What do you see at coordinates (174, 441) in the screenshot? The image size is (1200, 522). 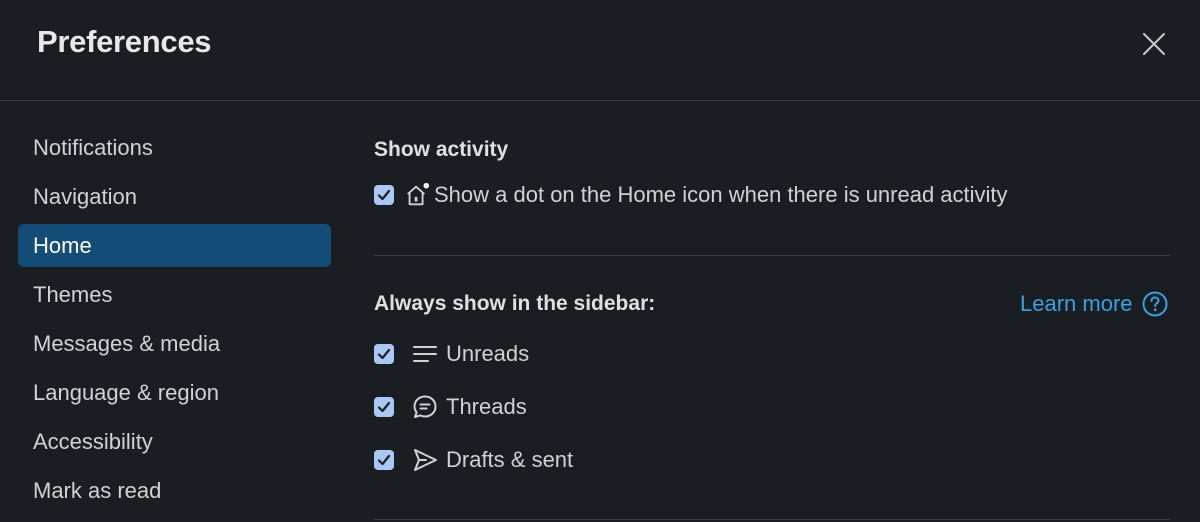 I see `sidebar-item-accessibility: Accessibility` at bounding box center [174, 441].